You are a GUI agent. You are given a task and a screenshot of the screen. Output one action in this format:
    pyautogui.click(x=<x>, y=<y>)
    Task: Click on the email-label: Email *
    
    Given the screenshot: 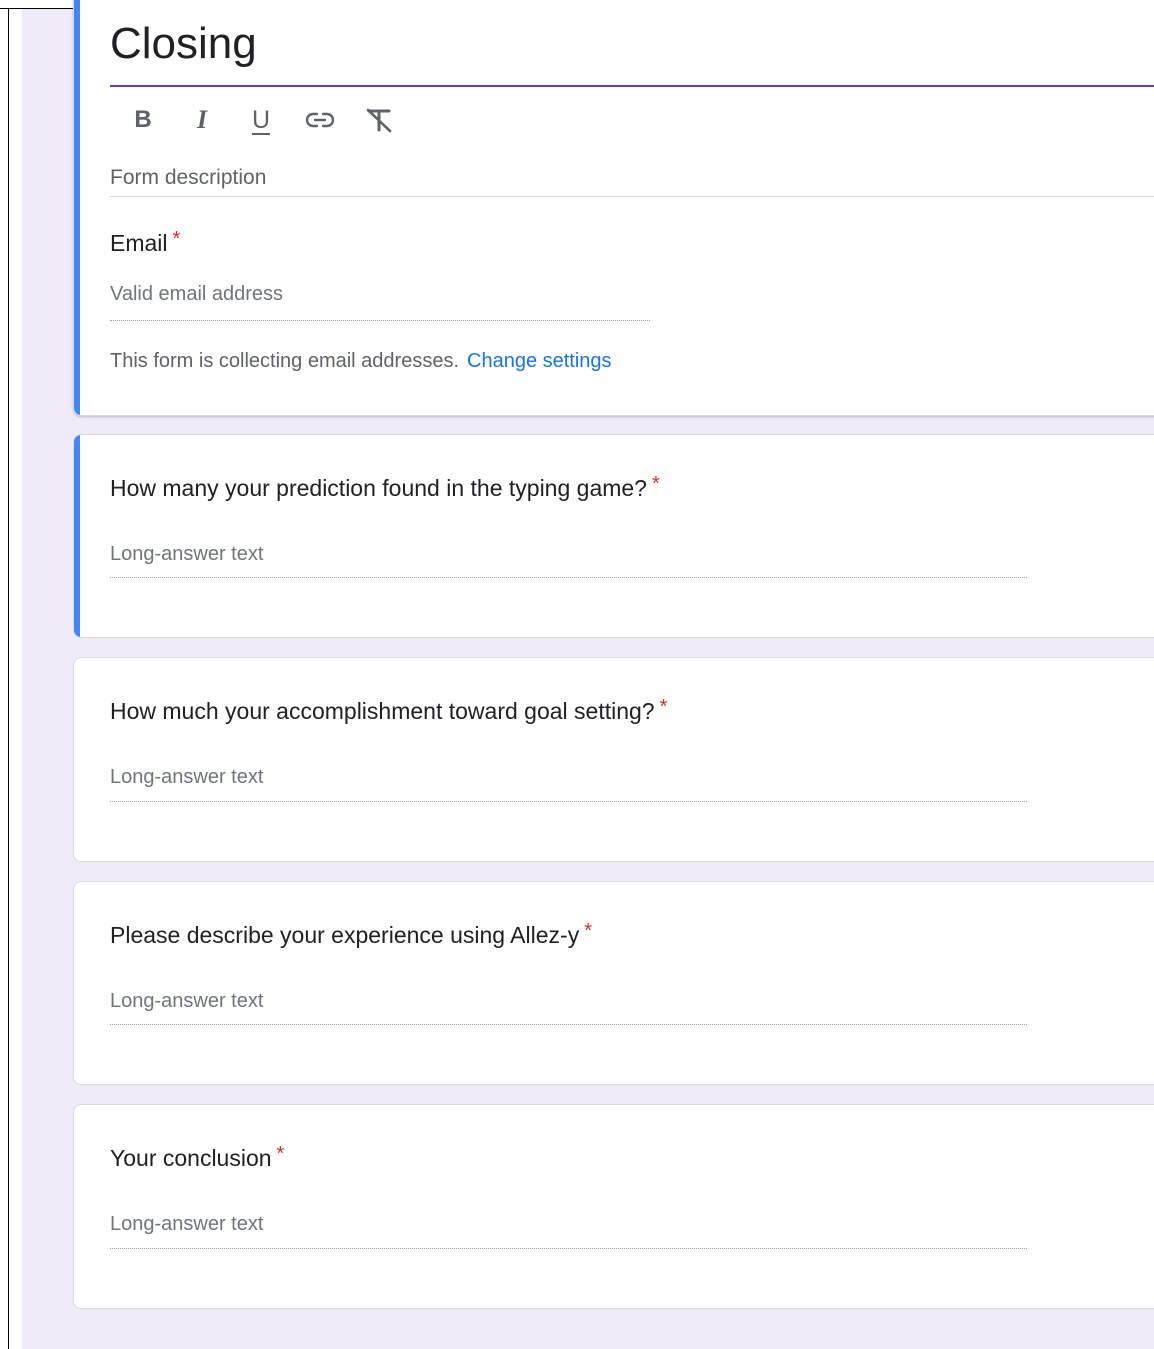 What is the action you would take?
    pyautogui.click(x=145, y=242)
    